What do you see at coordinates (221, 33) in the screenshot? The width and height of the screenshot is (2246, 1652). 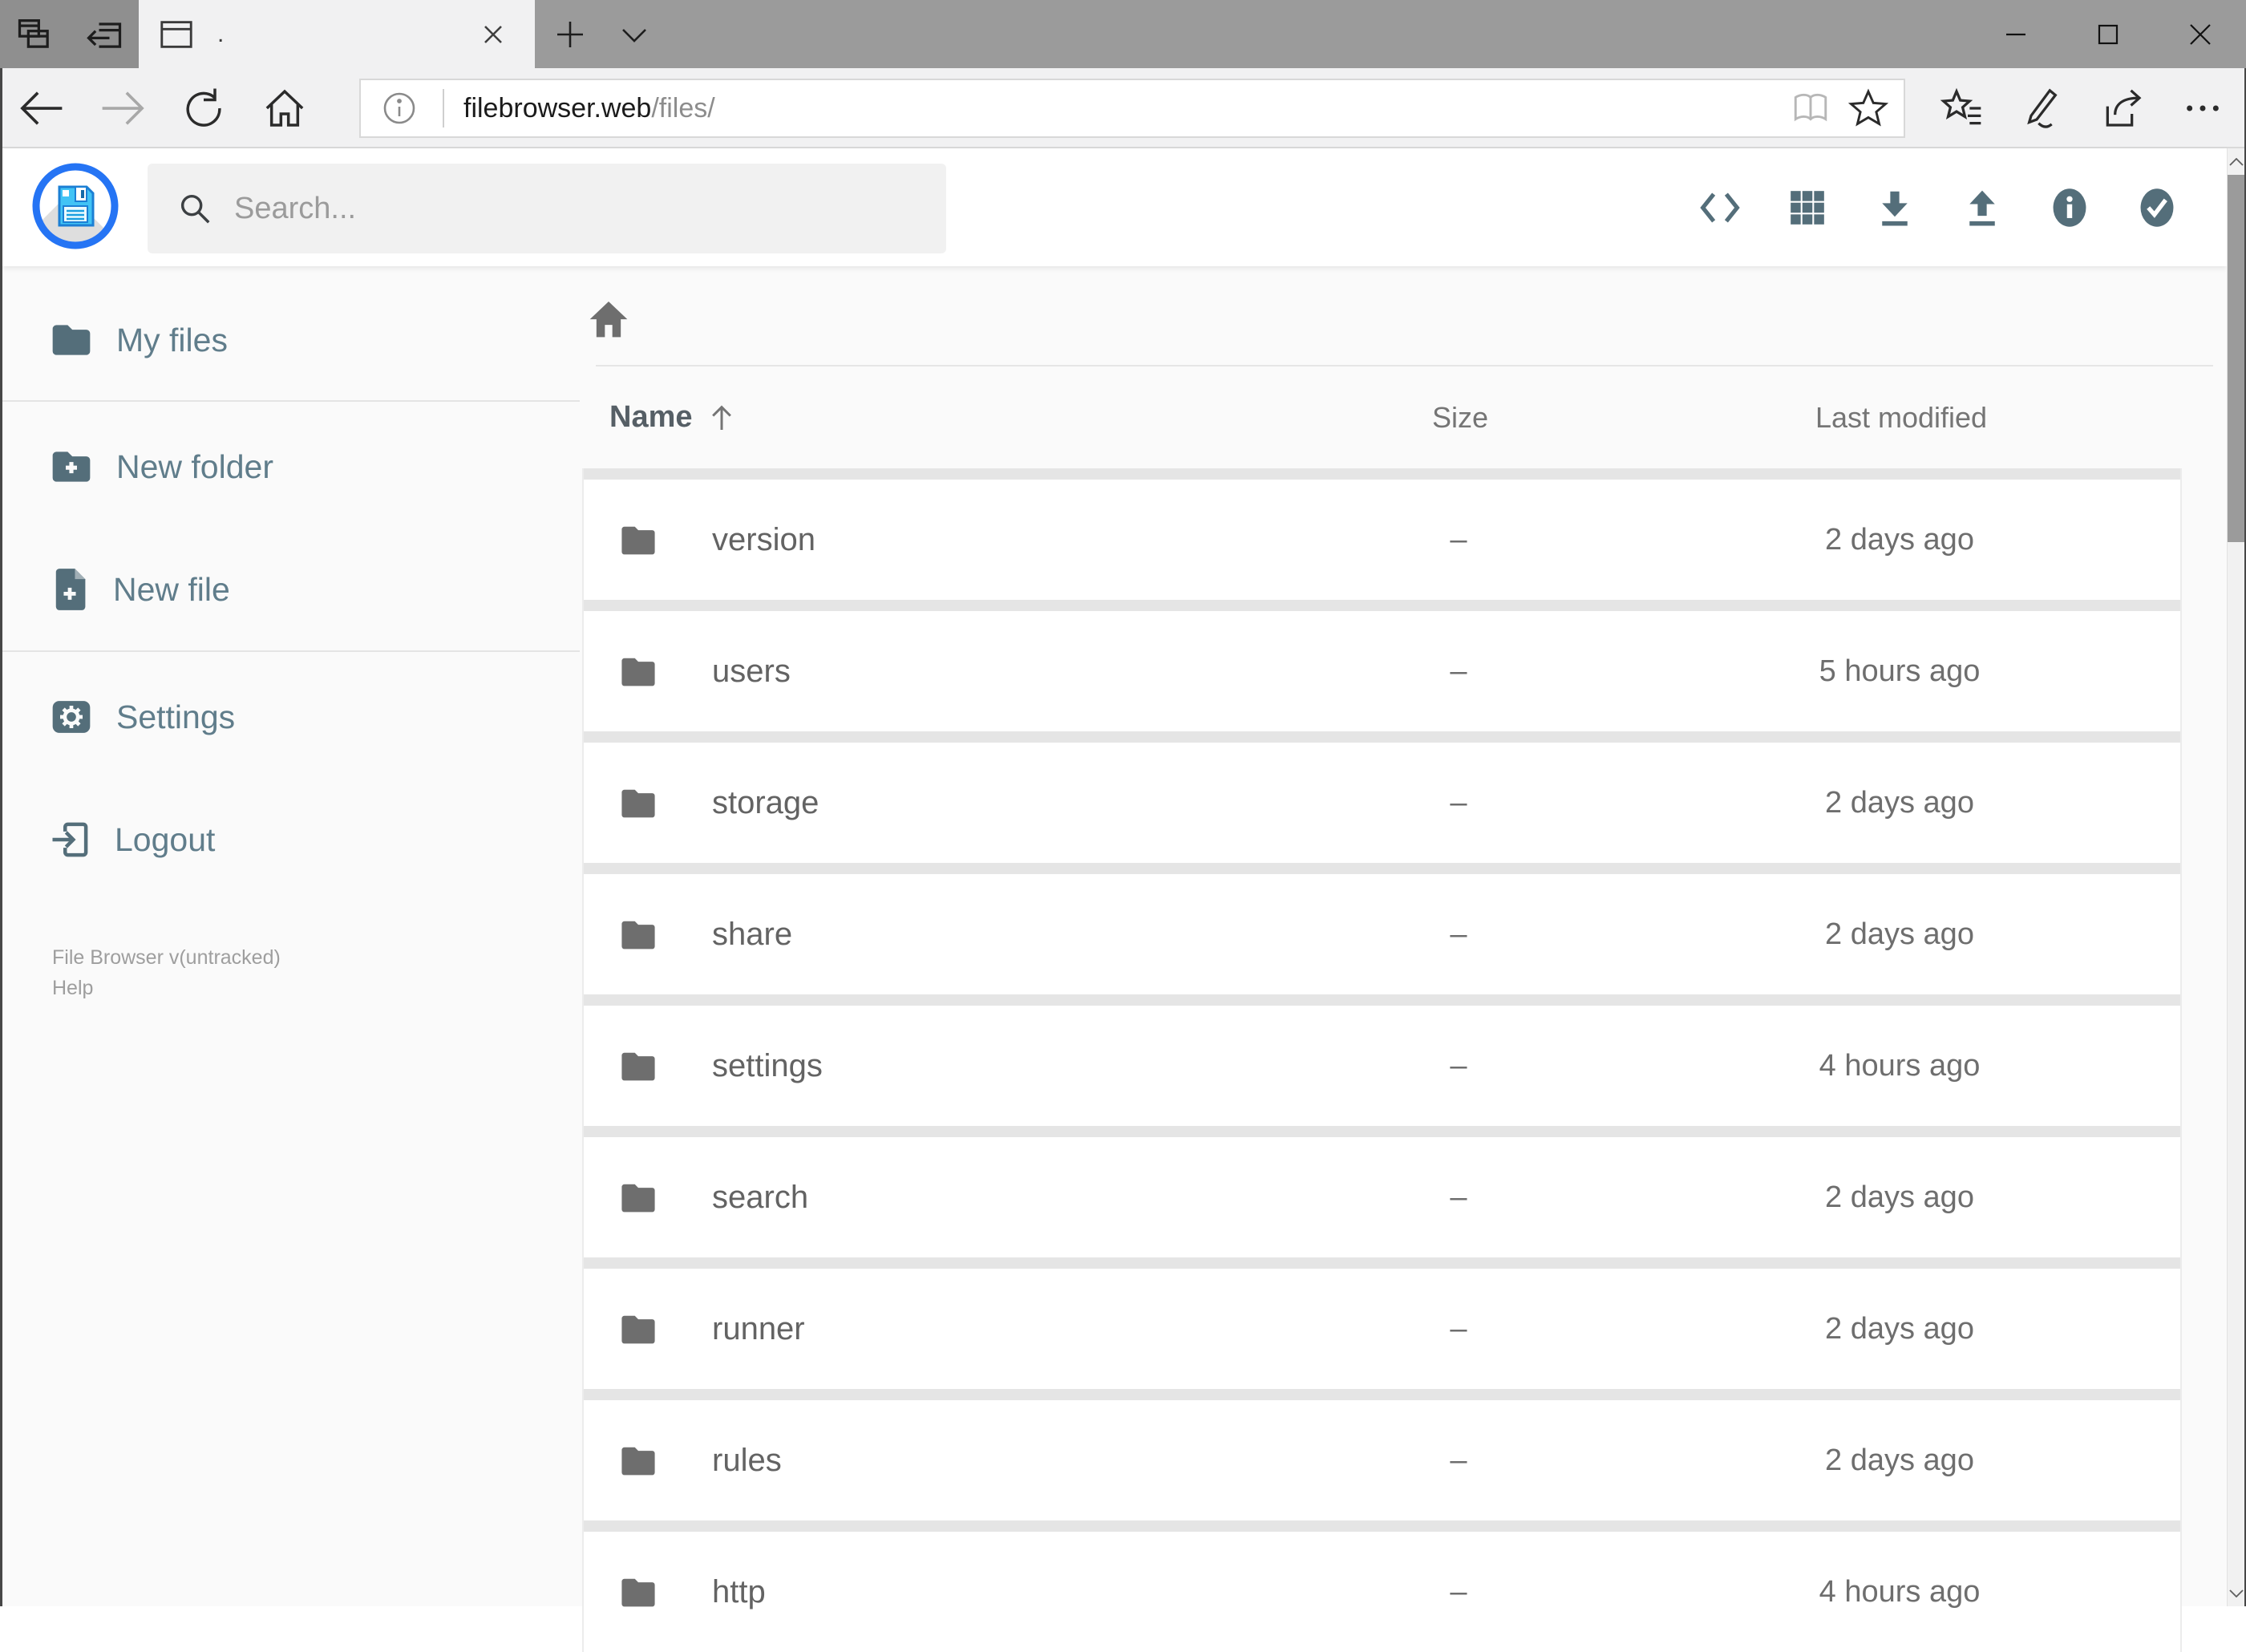 I see `tab-title: .` at bounding box center [221, 33].